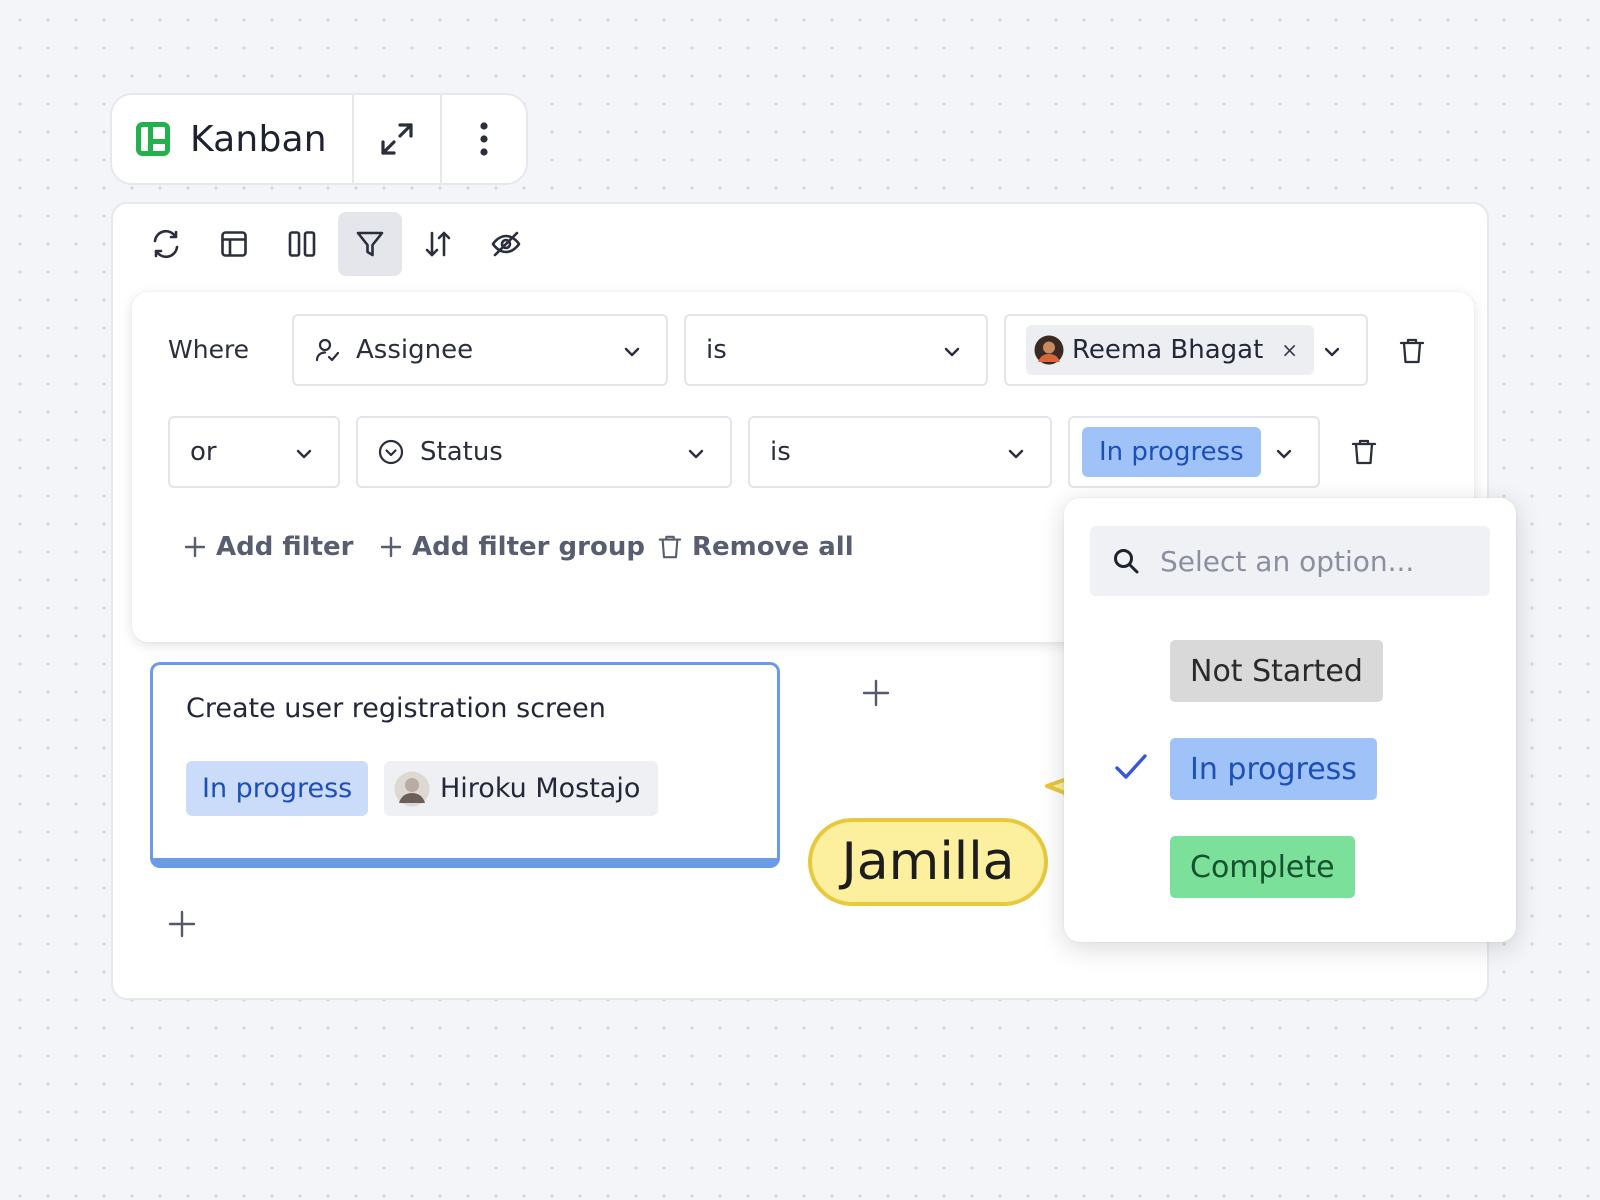  I want to click on add-filter-label: Add filter, so click(285, 547).